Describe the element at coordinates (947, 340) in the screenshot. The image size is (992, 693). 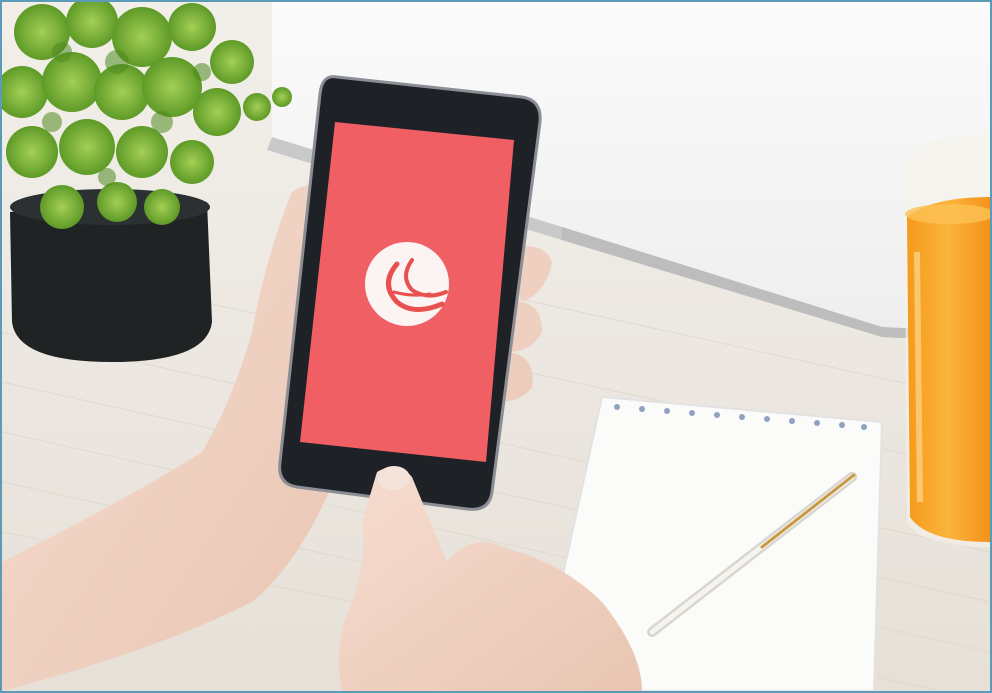
I see `orange-juice-glass` at that location.